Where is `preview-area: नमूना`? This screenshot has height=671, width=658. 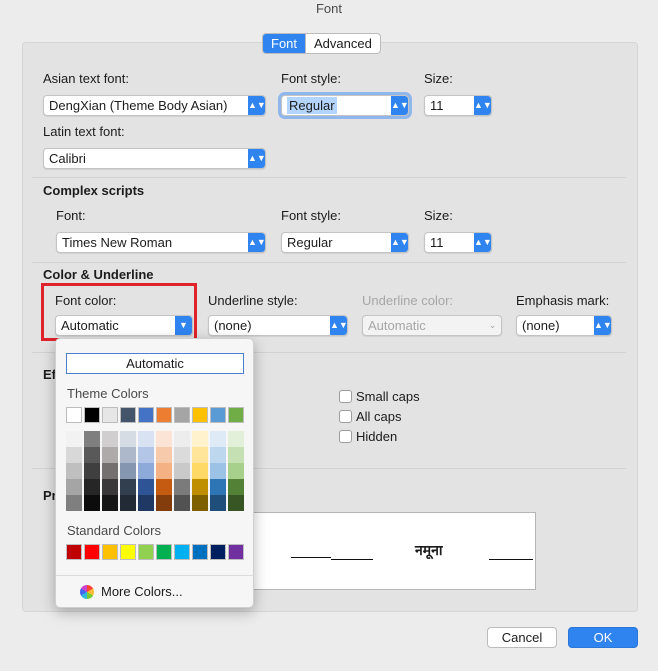 preview-area: नमूना is located at coordinates (384, 551).